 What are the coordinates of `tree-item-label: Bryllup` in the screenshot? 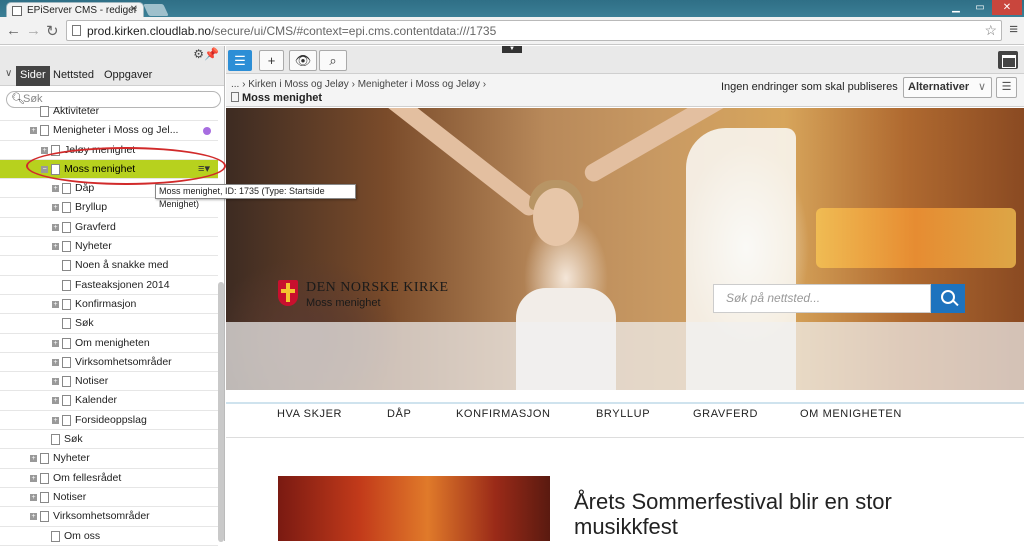 It's located at (91, 207).